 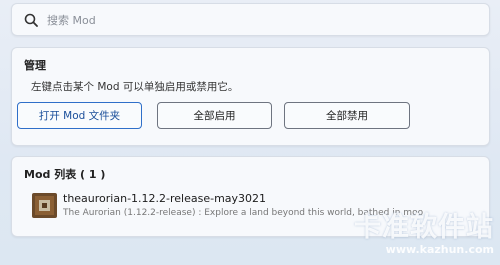 What do you see at coordinates (44, 205) in the screenshot?
I see `mod-block-icon` at bounding box center [44, 205].